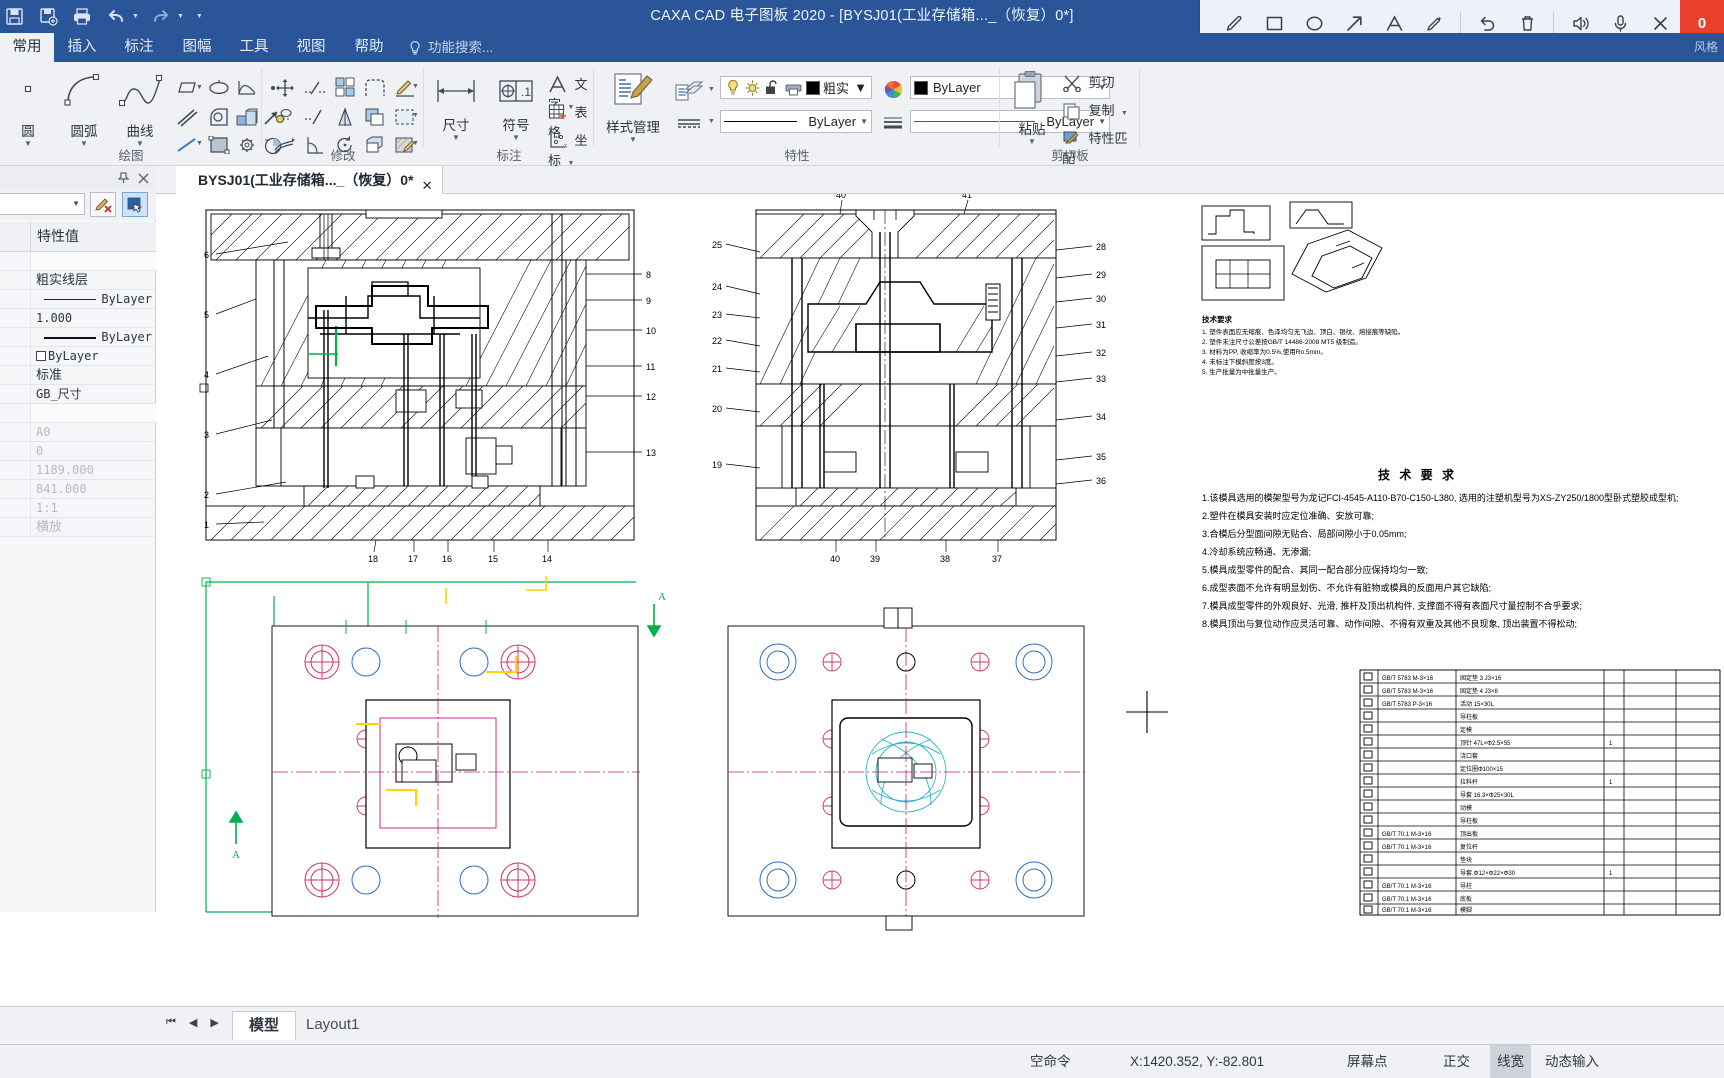  What do you see at coordinates (78, 527) in the screenshot?
I see `property-row-orientation: 横放` at bounding box center [78, 527].